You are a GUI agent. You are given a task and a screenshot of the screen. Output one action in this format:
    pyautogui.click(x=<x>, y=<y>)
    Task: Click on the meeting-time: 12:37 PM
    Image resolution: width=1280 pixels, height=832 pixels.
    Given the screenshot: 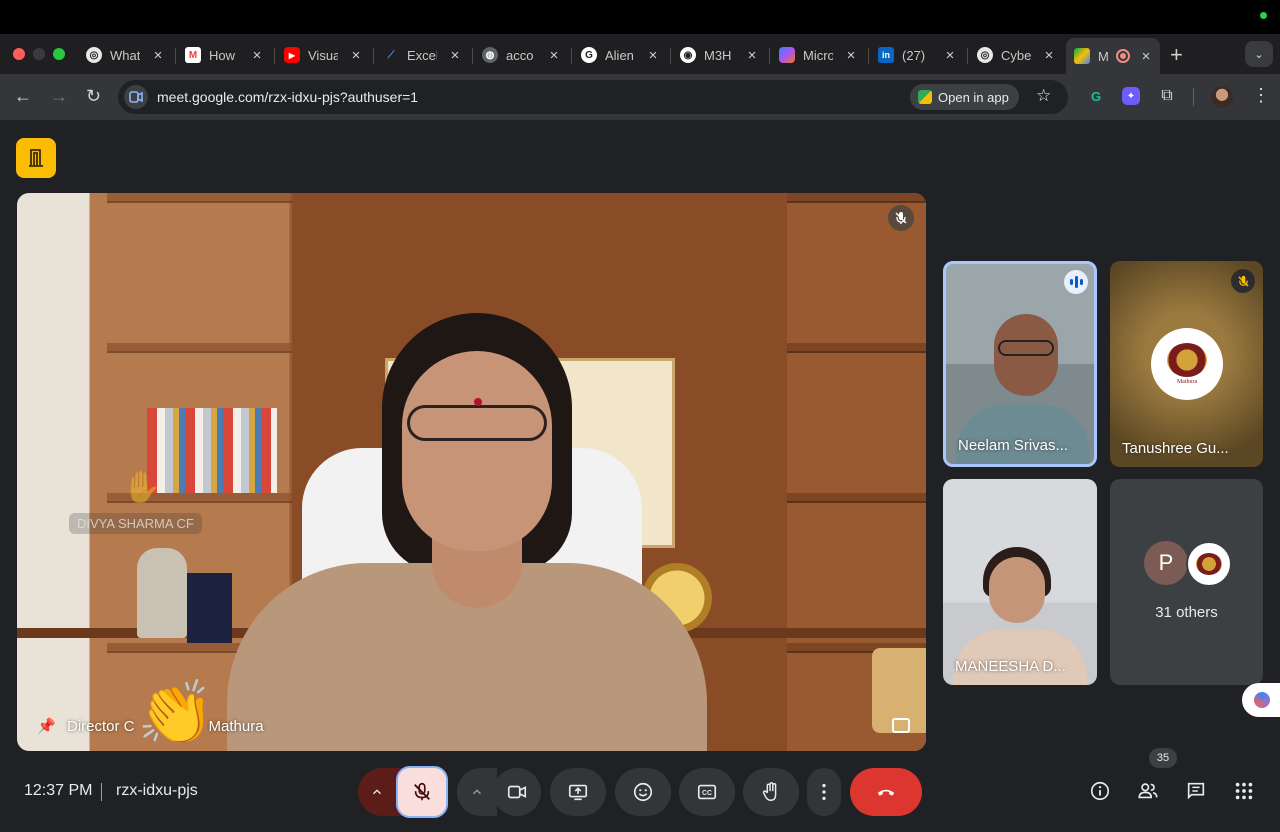 What is the action you would take?
    pyautogui.click(x=58, y=790)
    